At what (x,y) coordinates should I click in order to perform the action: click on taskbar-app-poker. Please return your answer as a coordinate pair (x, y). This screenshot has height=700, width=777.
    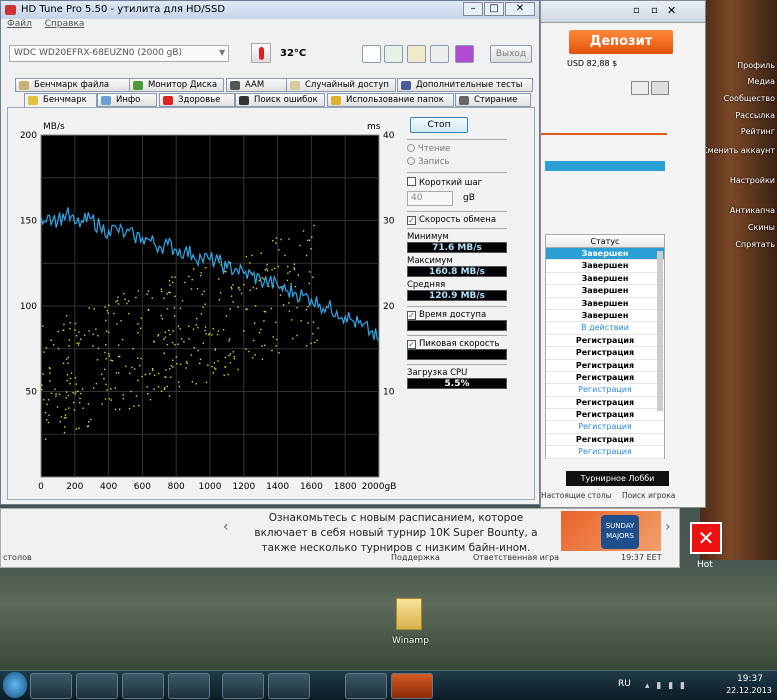
    Looking at the image, I should click on (412, 686).